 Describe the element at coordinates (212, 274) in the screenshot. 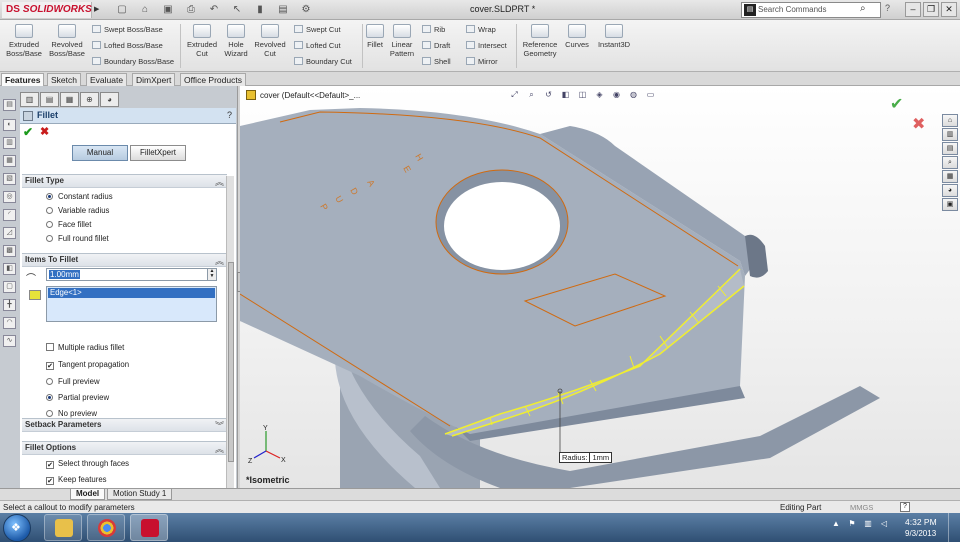

I see `radius-spinner: ▲ ▼` at that location.